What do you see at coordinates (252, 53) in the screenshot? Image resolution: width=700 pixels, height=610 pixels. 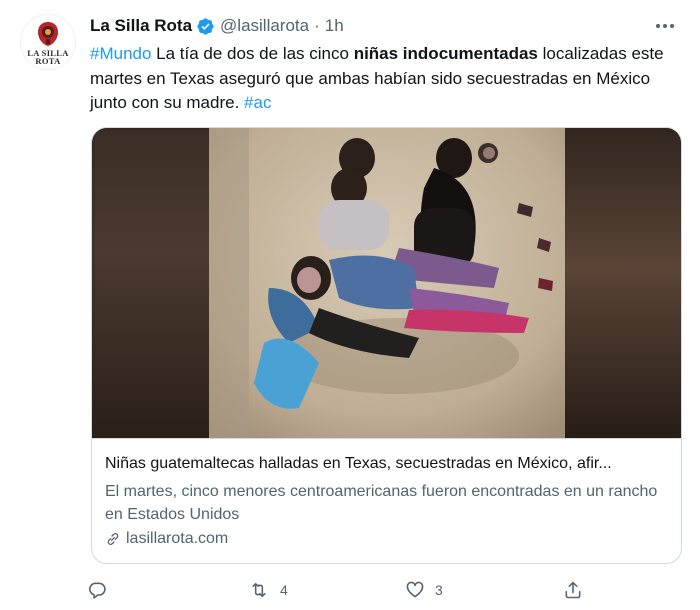 I see `tweet-text-part1: La tía de dos de las cinco` at bounding box center [252, 53].